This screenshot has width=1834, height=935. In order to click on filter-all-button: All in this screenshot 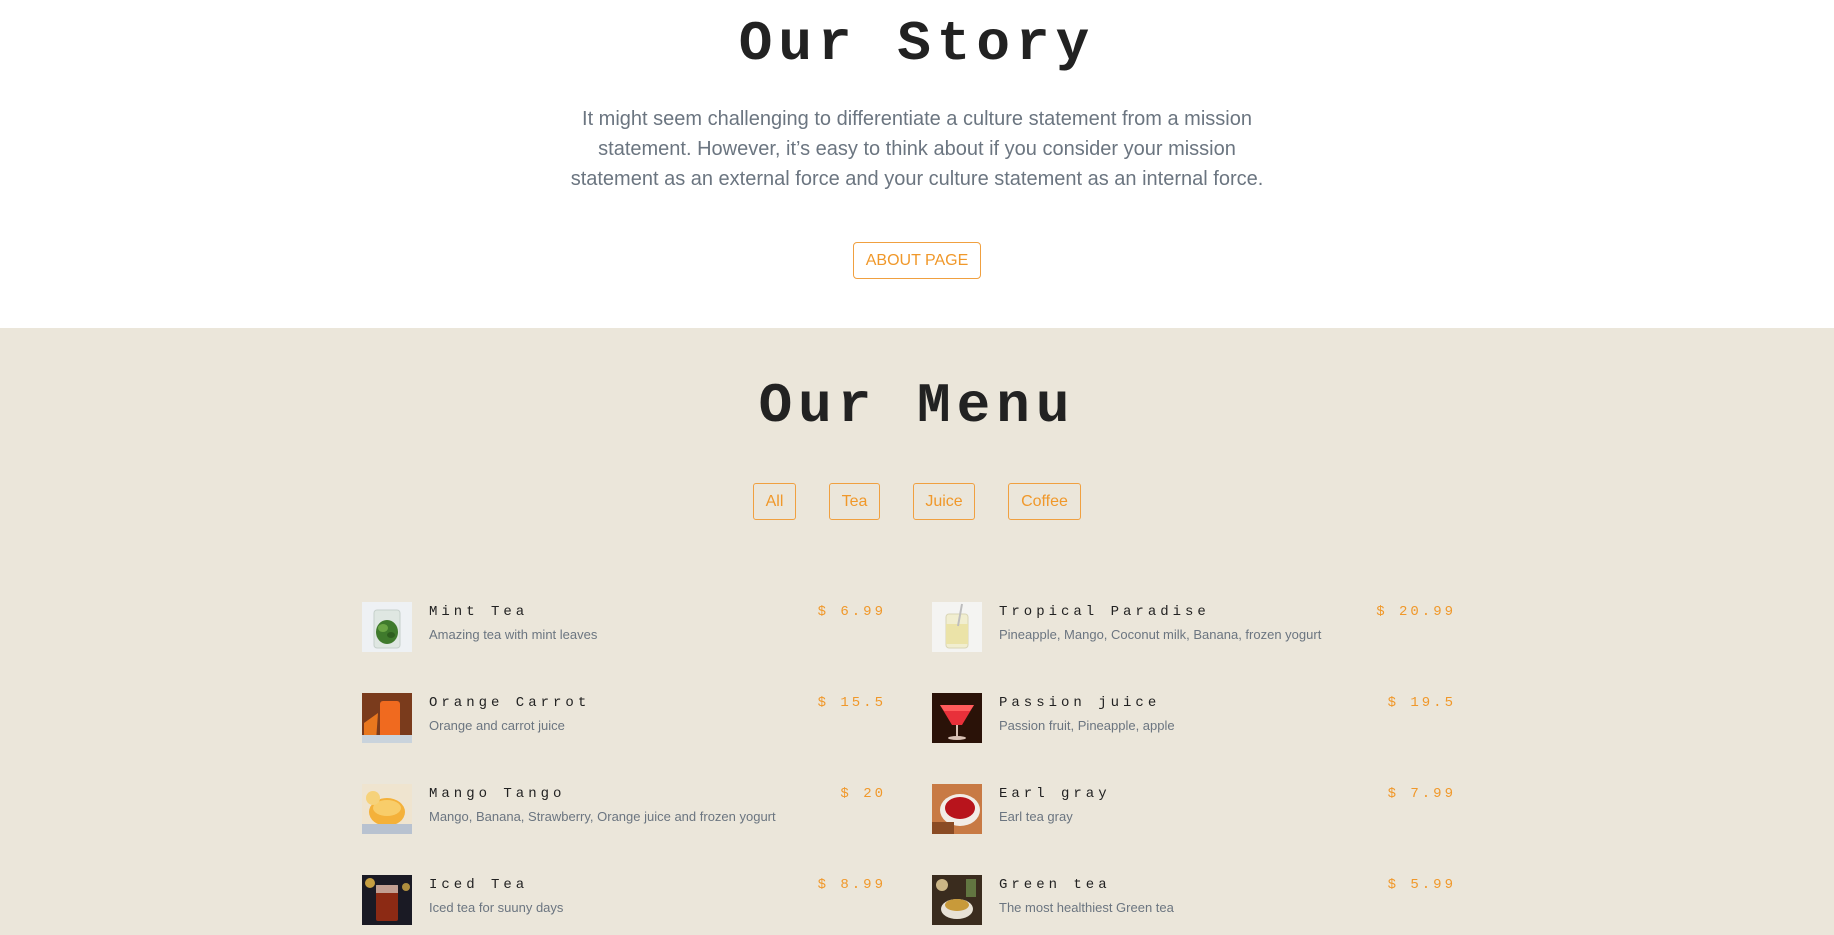, I will do `click(774, 501)`.